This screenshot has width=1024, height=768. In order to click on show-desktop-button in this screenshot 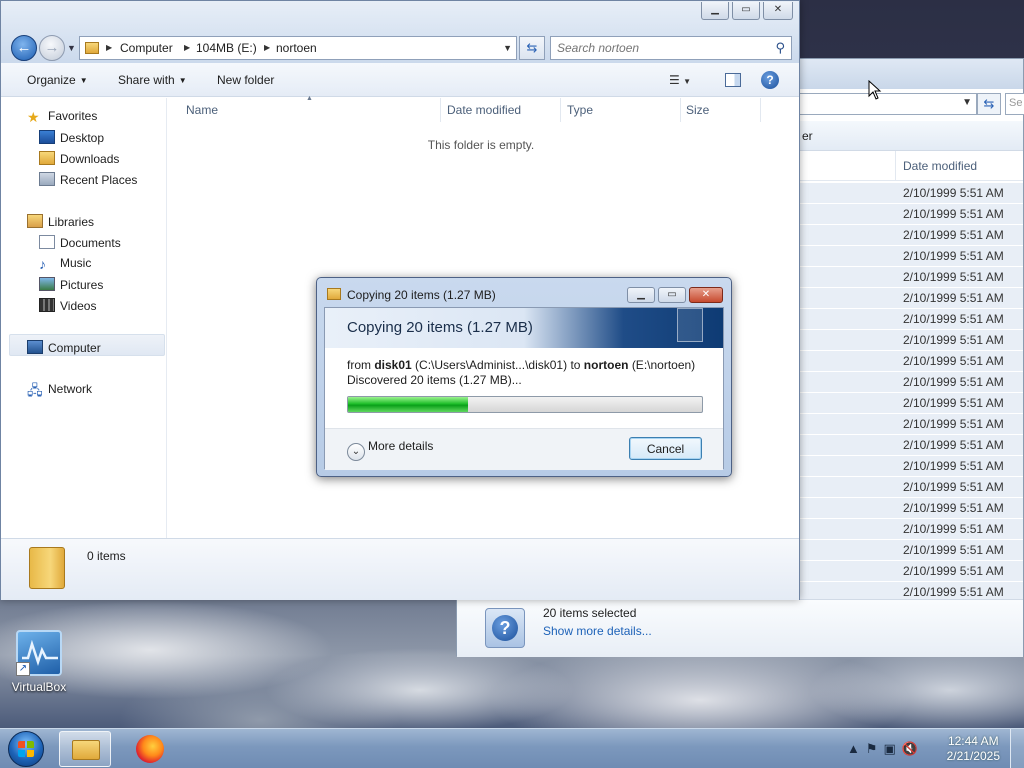, I will do `click(1017, 748)`.